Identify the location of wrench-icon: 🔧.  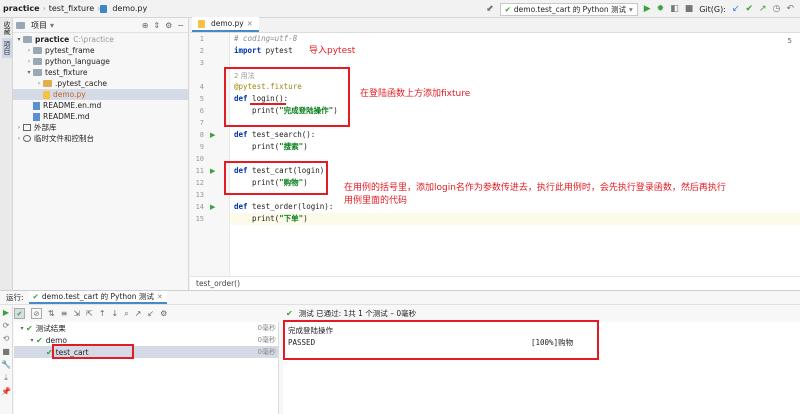
(6, 364).